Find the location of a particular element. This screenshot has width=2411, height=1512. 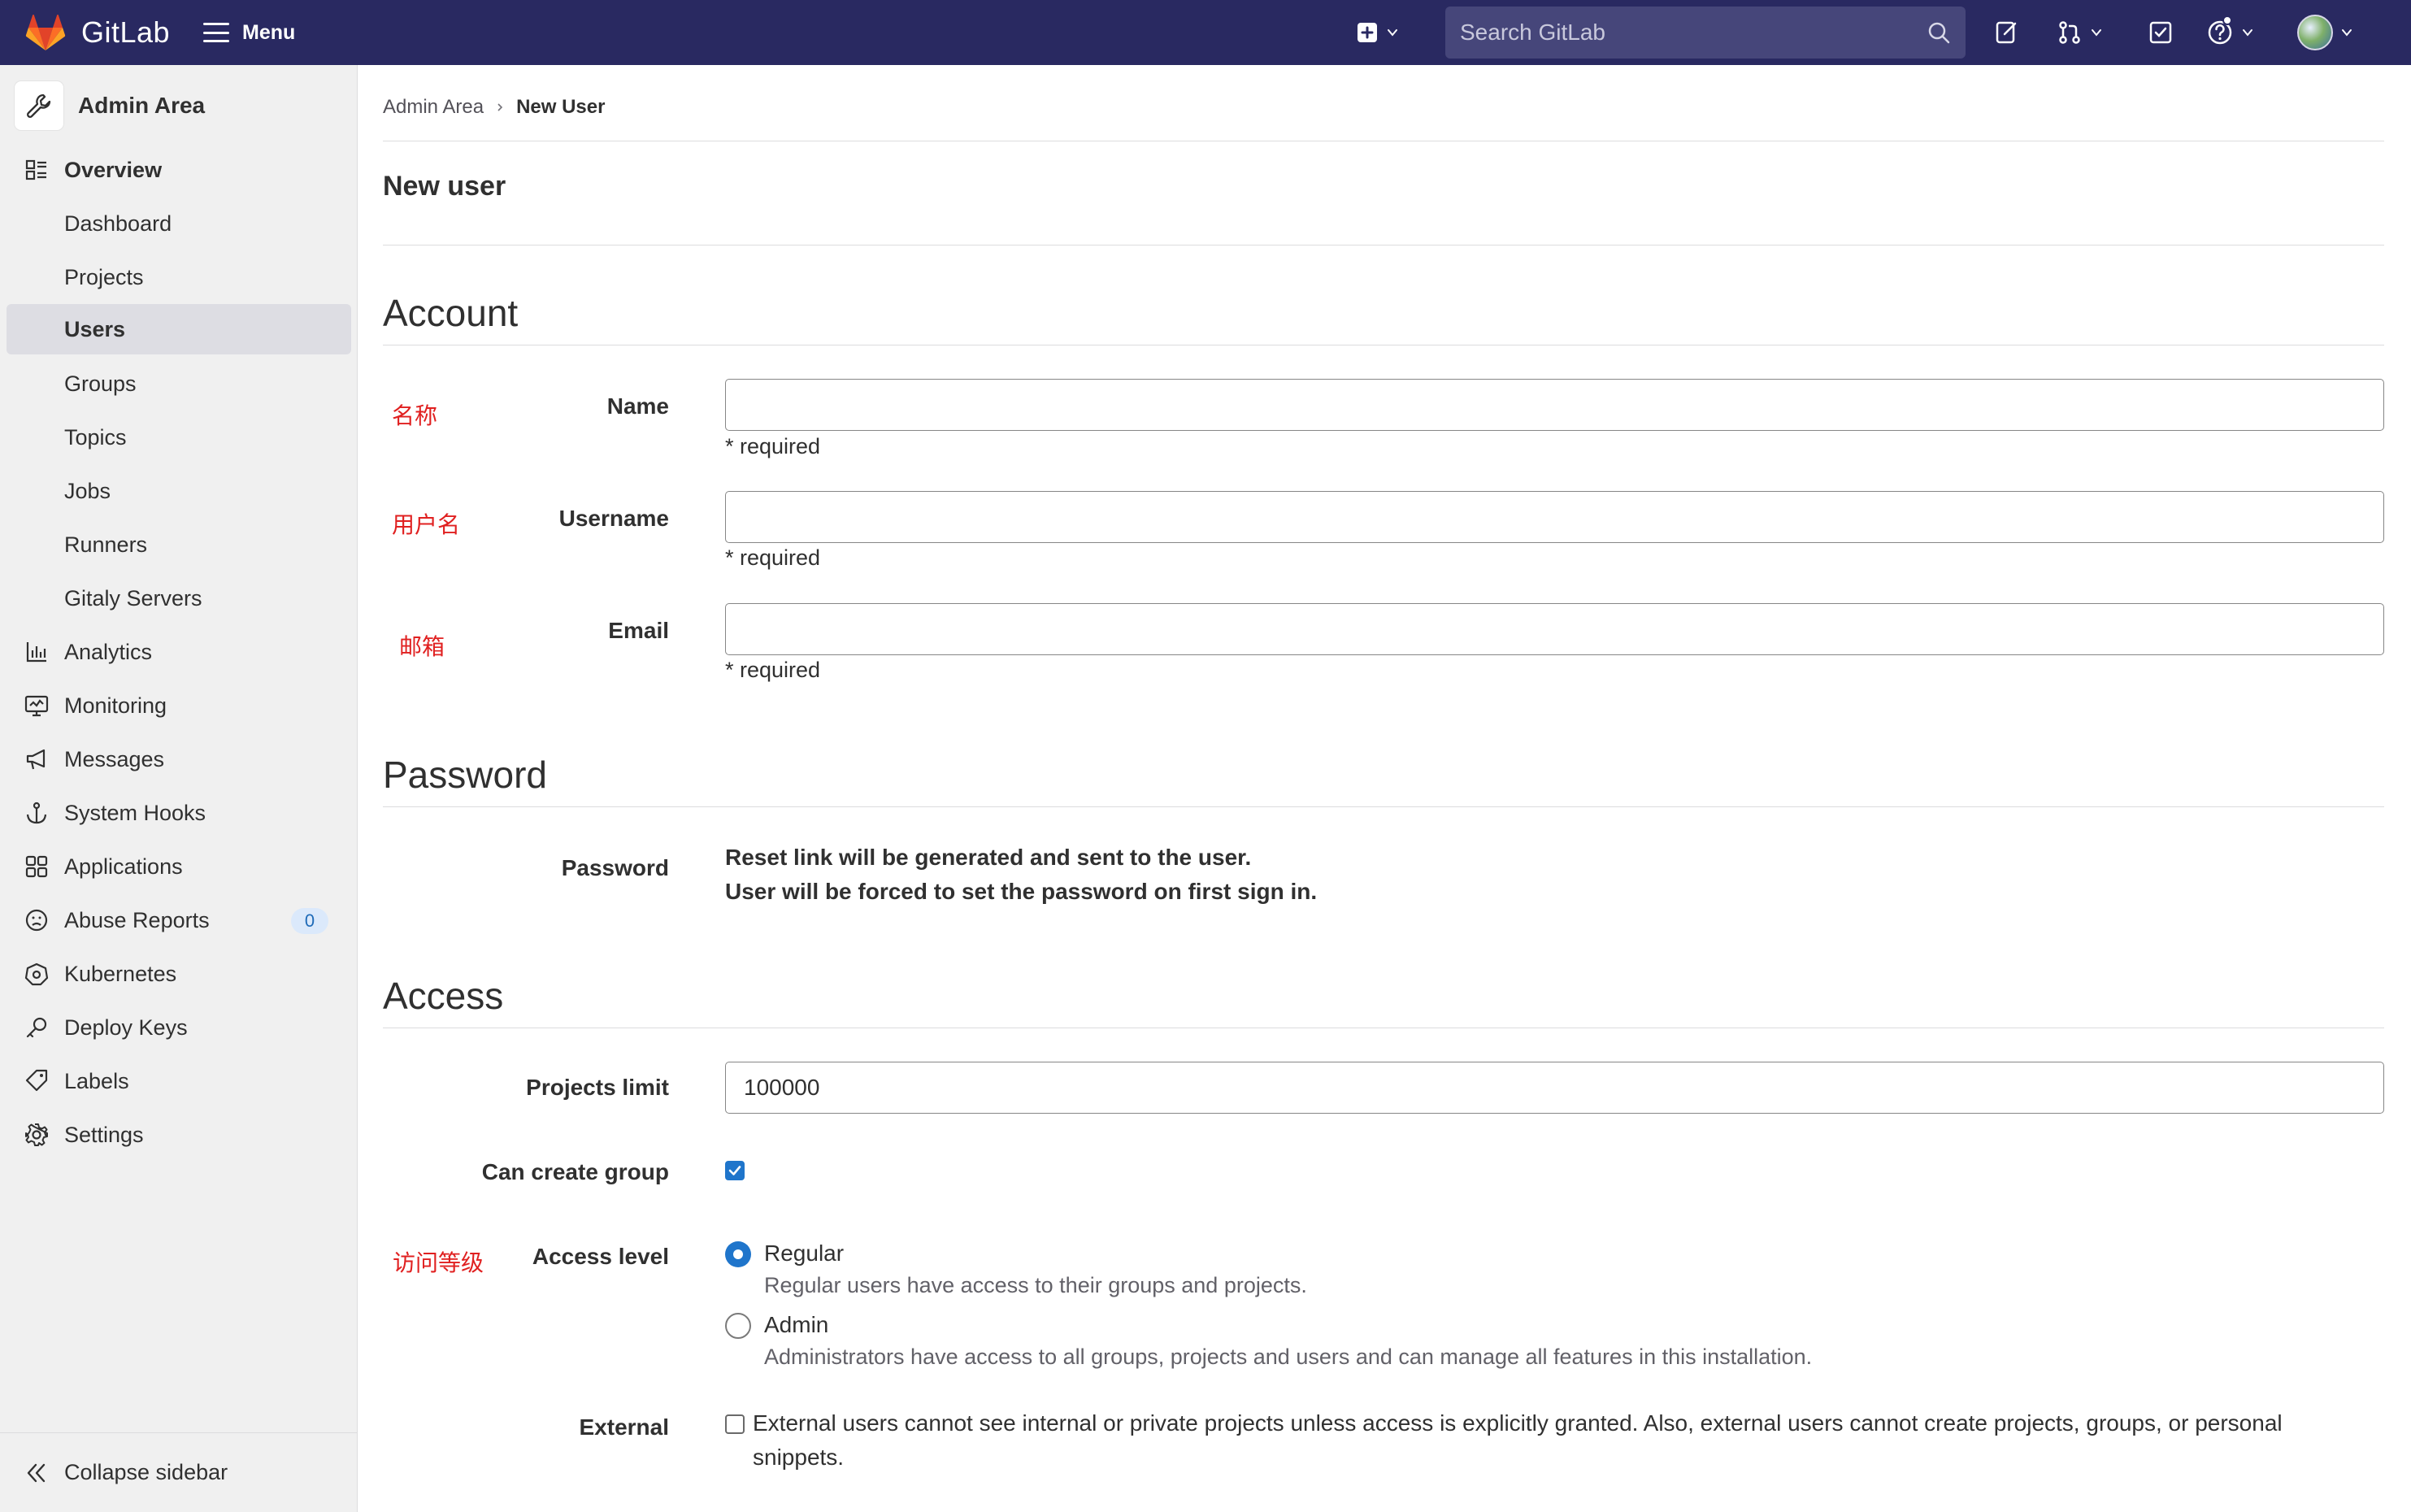

admin-option-label: Admin is located at coordinates (796, 1325).